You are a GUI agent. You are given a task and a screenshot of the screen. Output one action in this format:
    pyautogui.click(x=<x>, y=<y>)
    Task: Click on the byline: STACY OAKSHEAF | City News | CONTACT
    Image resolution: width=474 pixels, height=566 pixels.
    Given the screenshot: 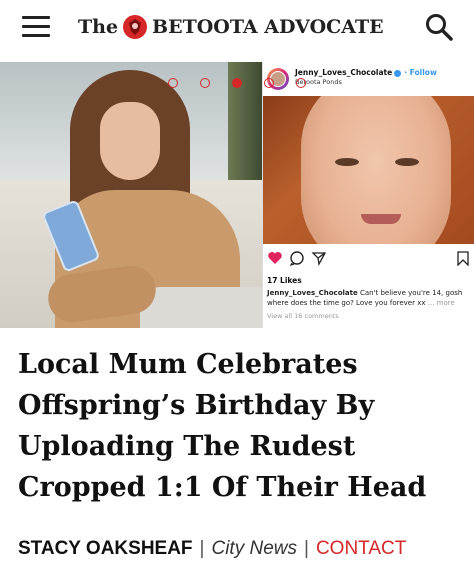 What is the action you would take?
    pyautogui.click(x=212, y=549)
    